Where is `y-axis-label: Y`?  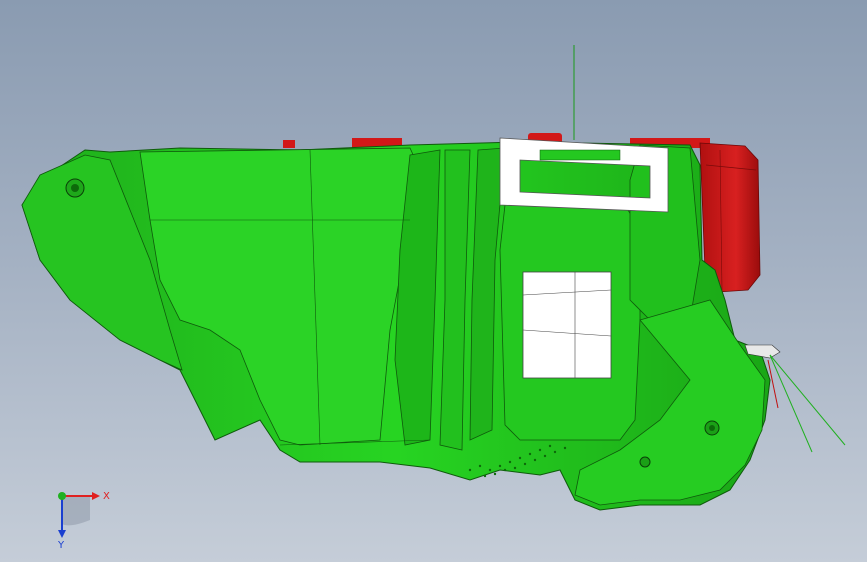
y-axis-label: Y is located at coordinates (61, 544).